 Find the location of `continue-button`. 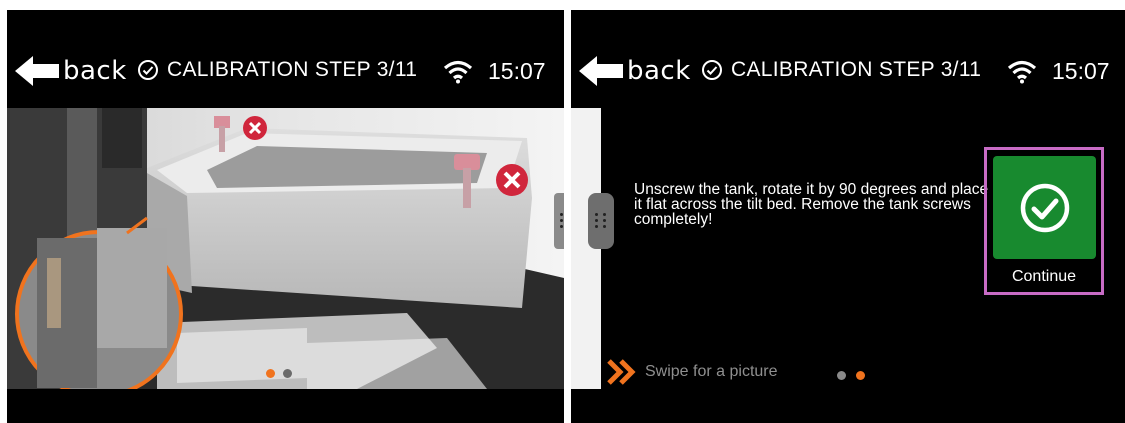

continue-button is located at coordinates (1044, 207).